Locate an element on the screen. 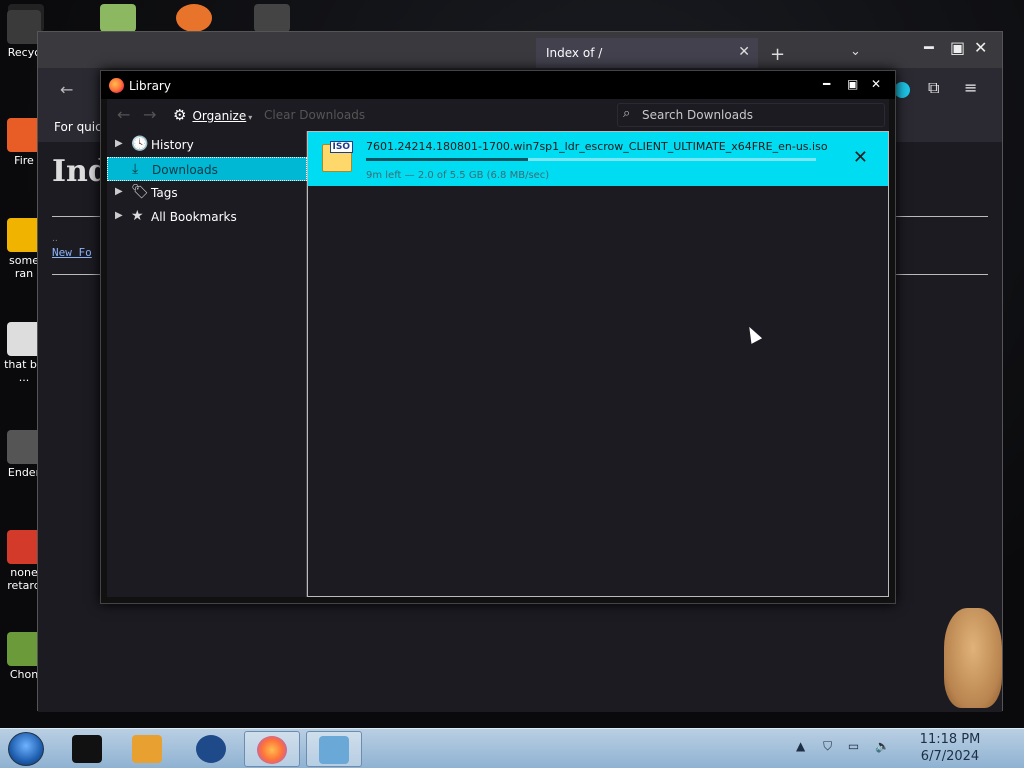  clock-date: 6/7/2024 is located at coordinates (950, 756).